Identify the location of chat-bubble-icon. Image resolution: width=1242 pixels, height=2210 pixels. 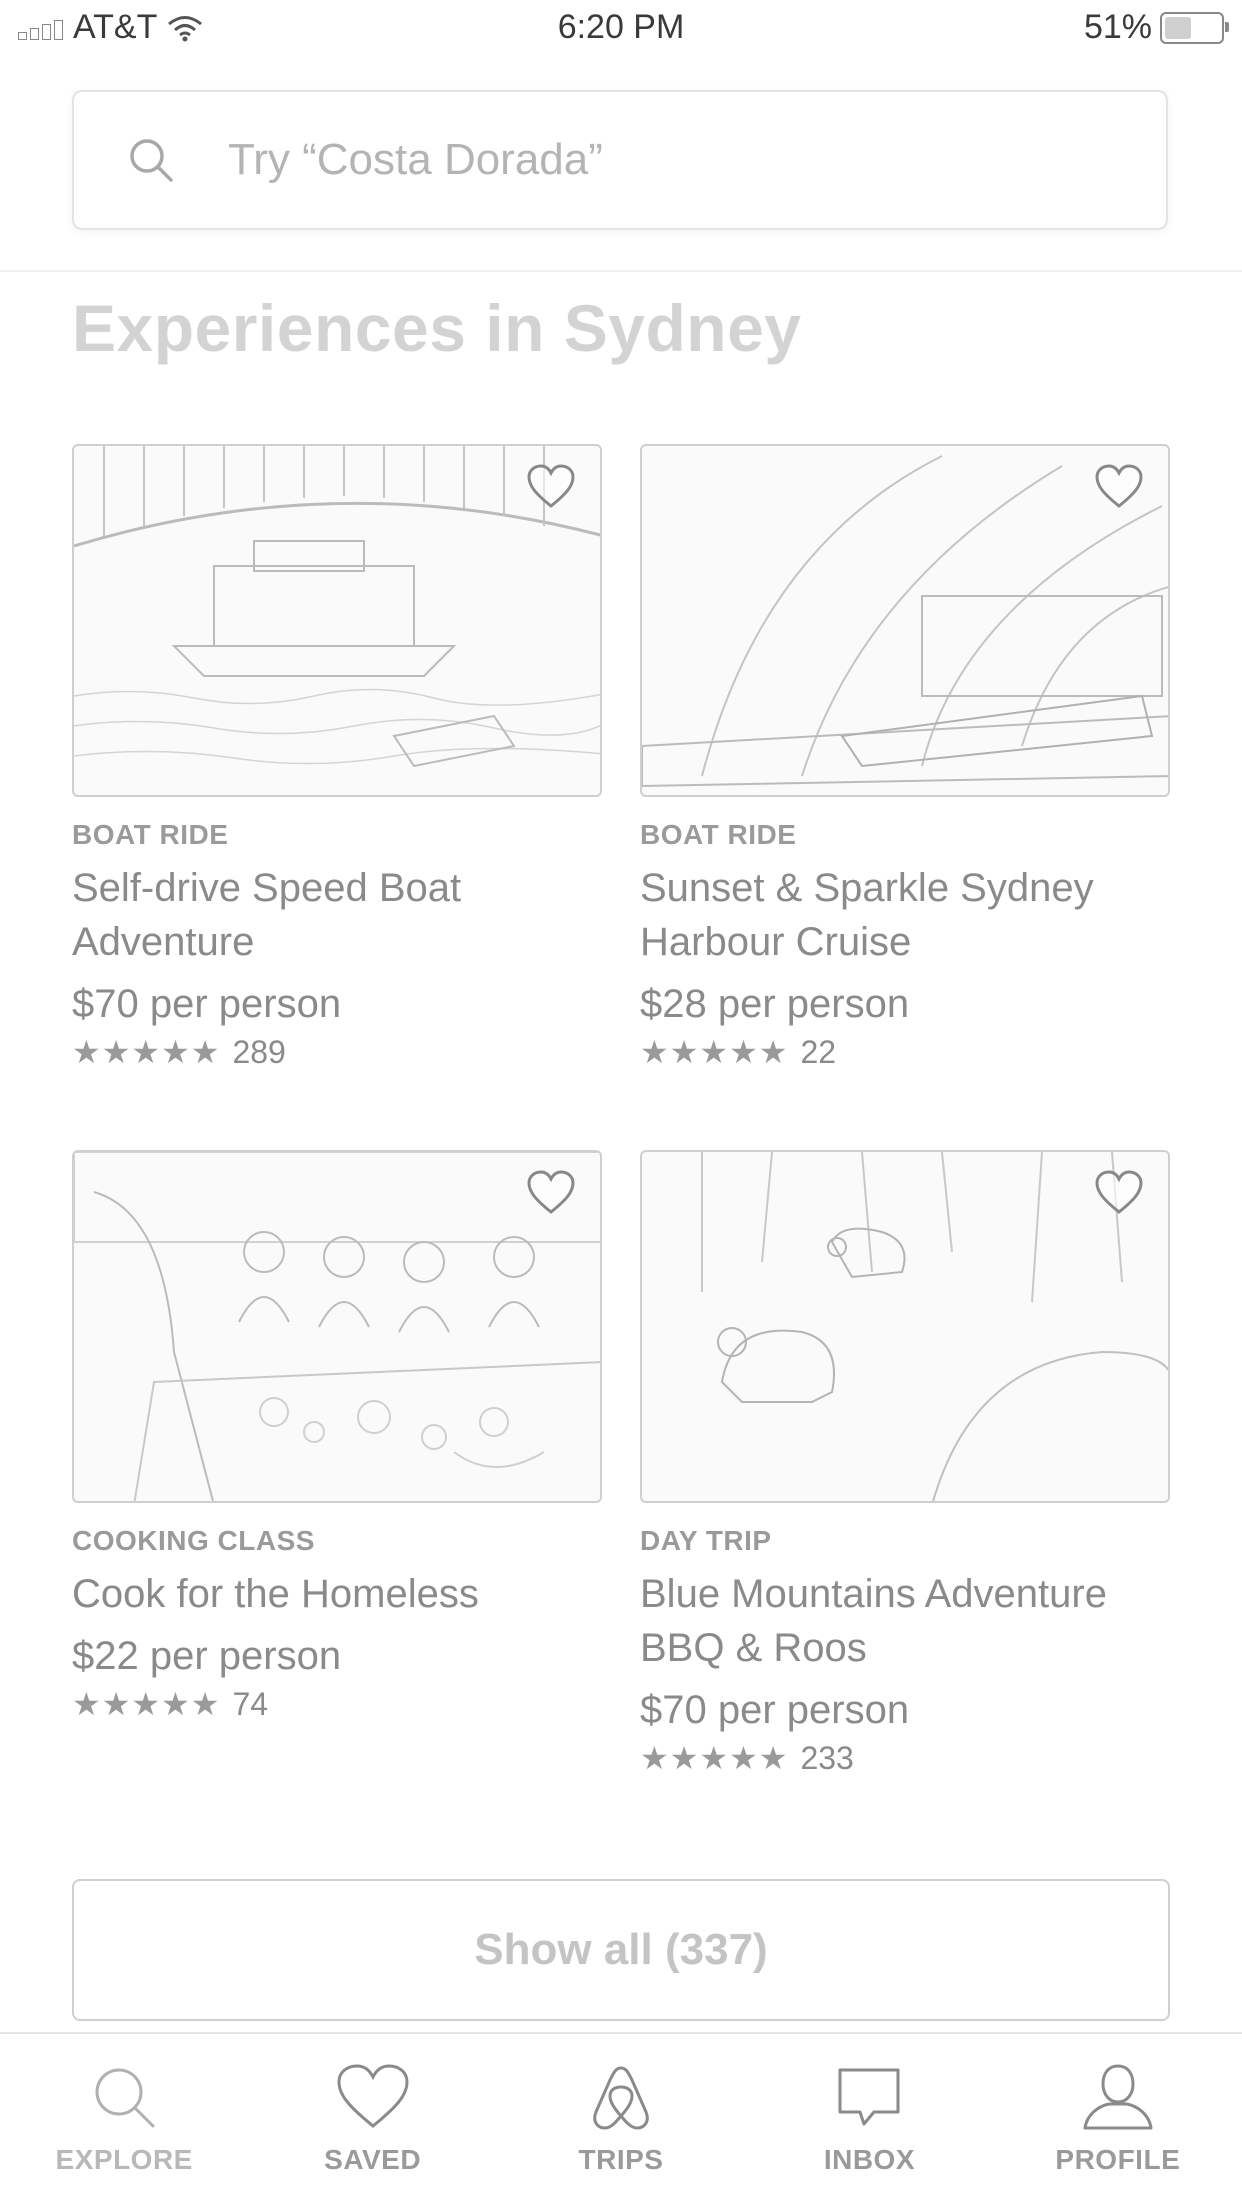
(869, 2097).